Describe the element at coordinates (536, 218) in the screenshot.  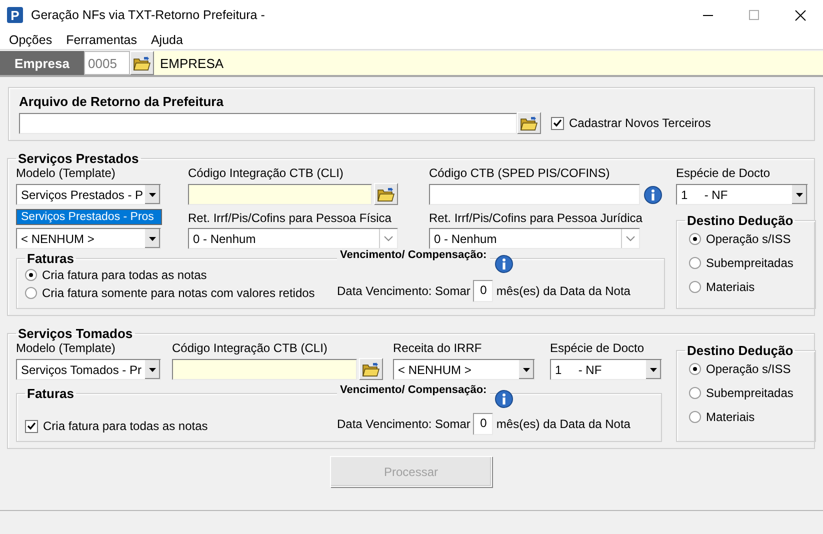
I see `field-label: Ret. Irrf/Pis/Cofins para Pessoa Jurídica` at that location.